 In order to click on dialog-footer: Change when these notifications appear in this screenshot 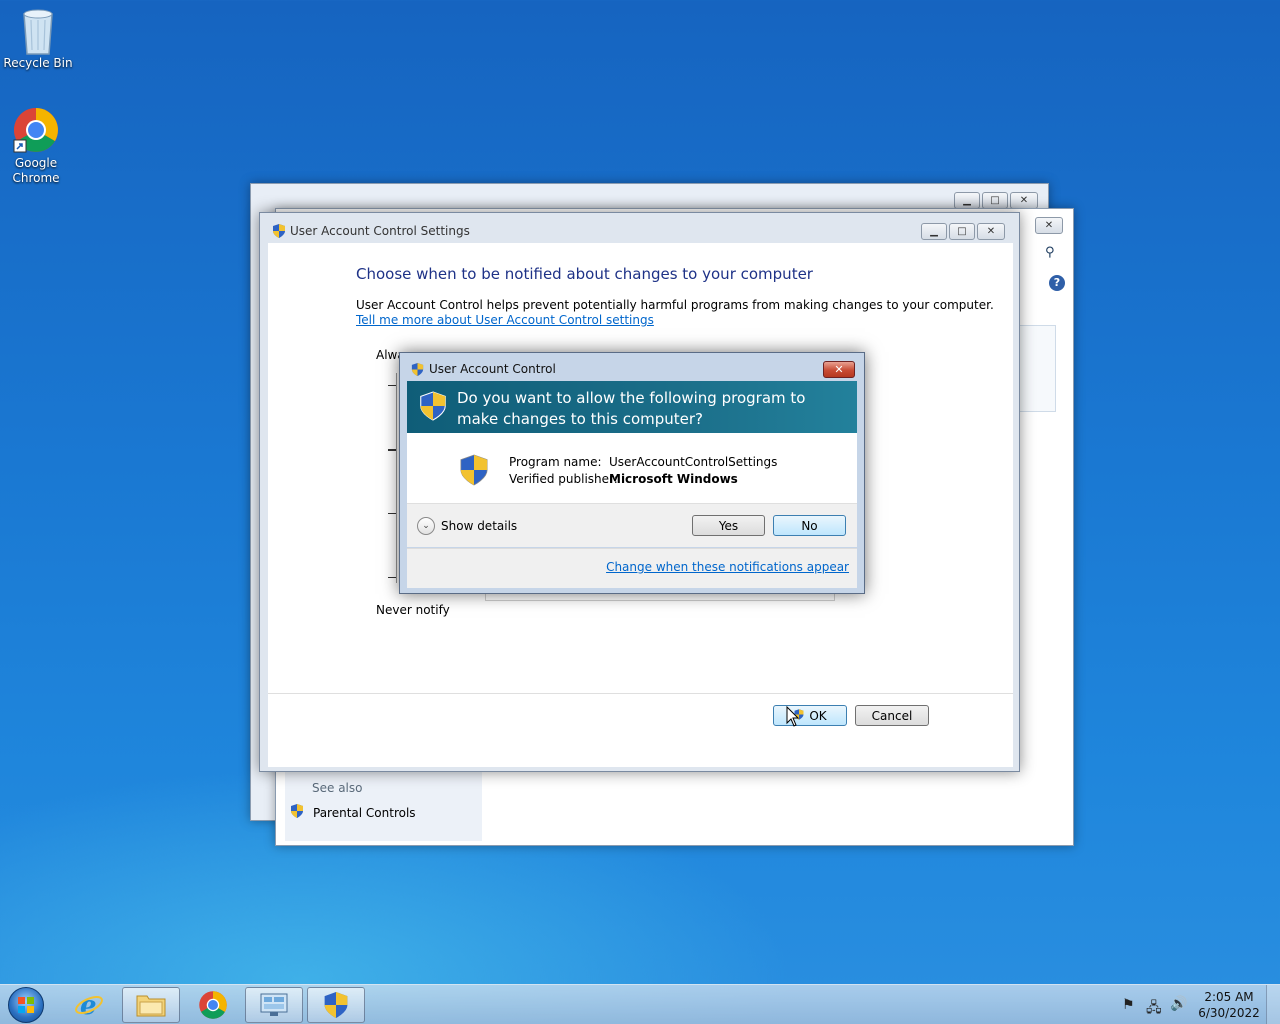, I will do `click(632, 568)`.